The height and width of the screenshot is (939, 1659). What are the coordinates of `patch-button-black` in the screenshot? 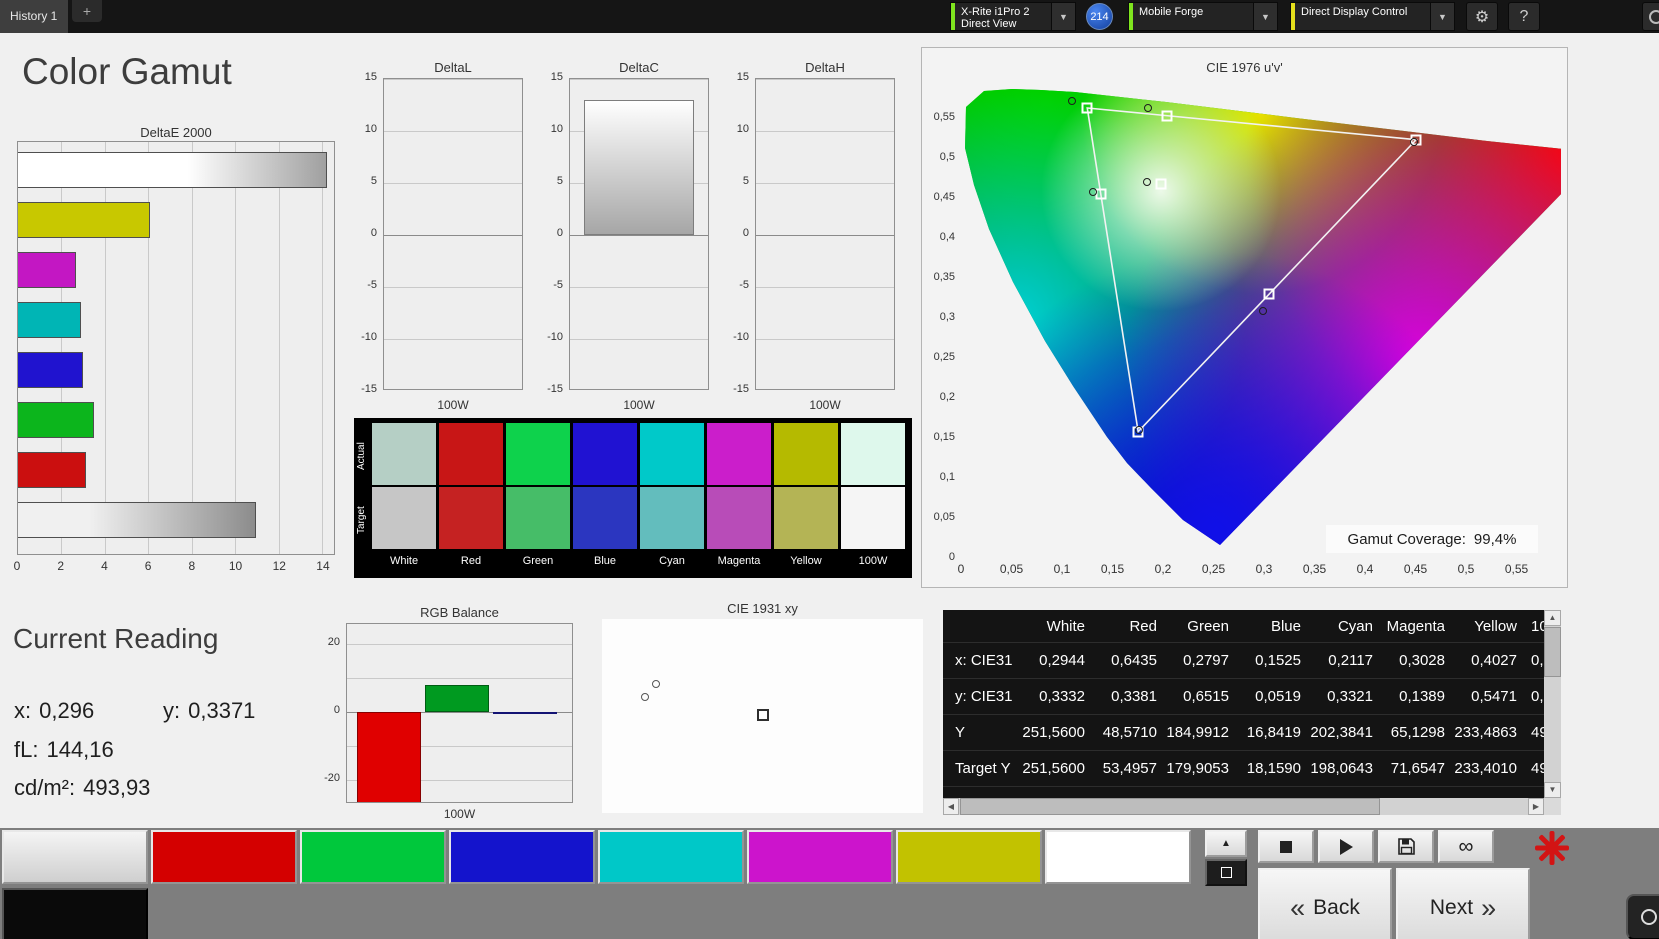 It's located at (75, 913).